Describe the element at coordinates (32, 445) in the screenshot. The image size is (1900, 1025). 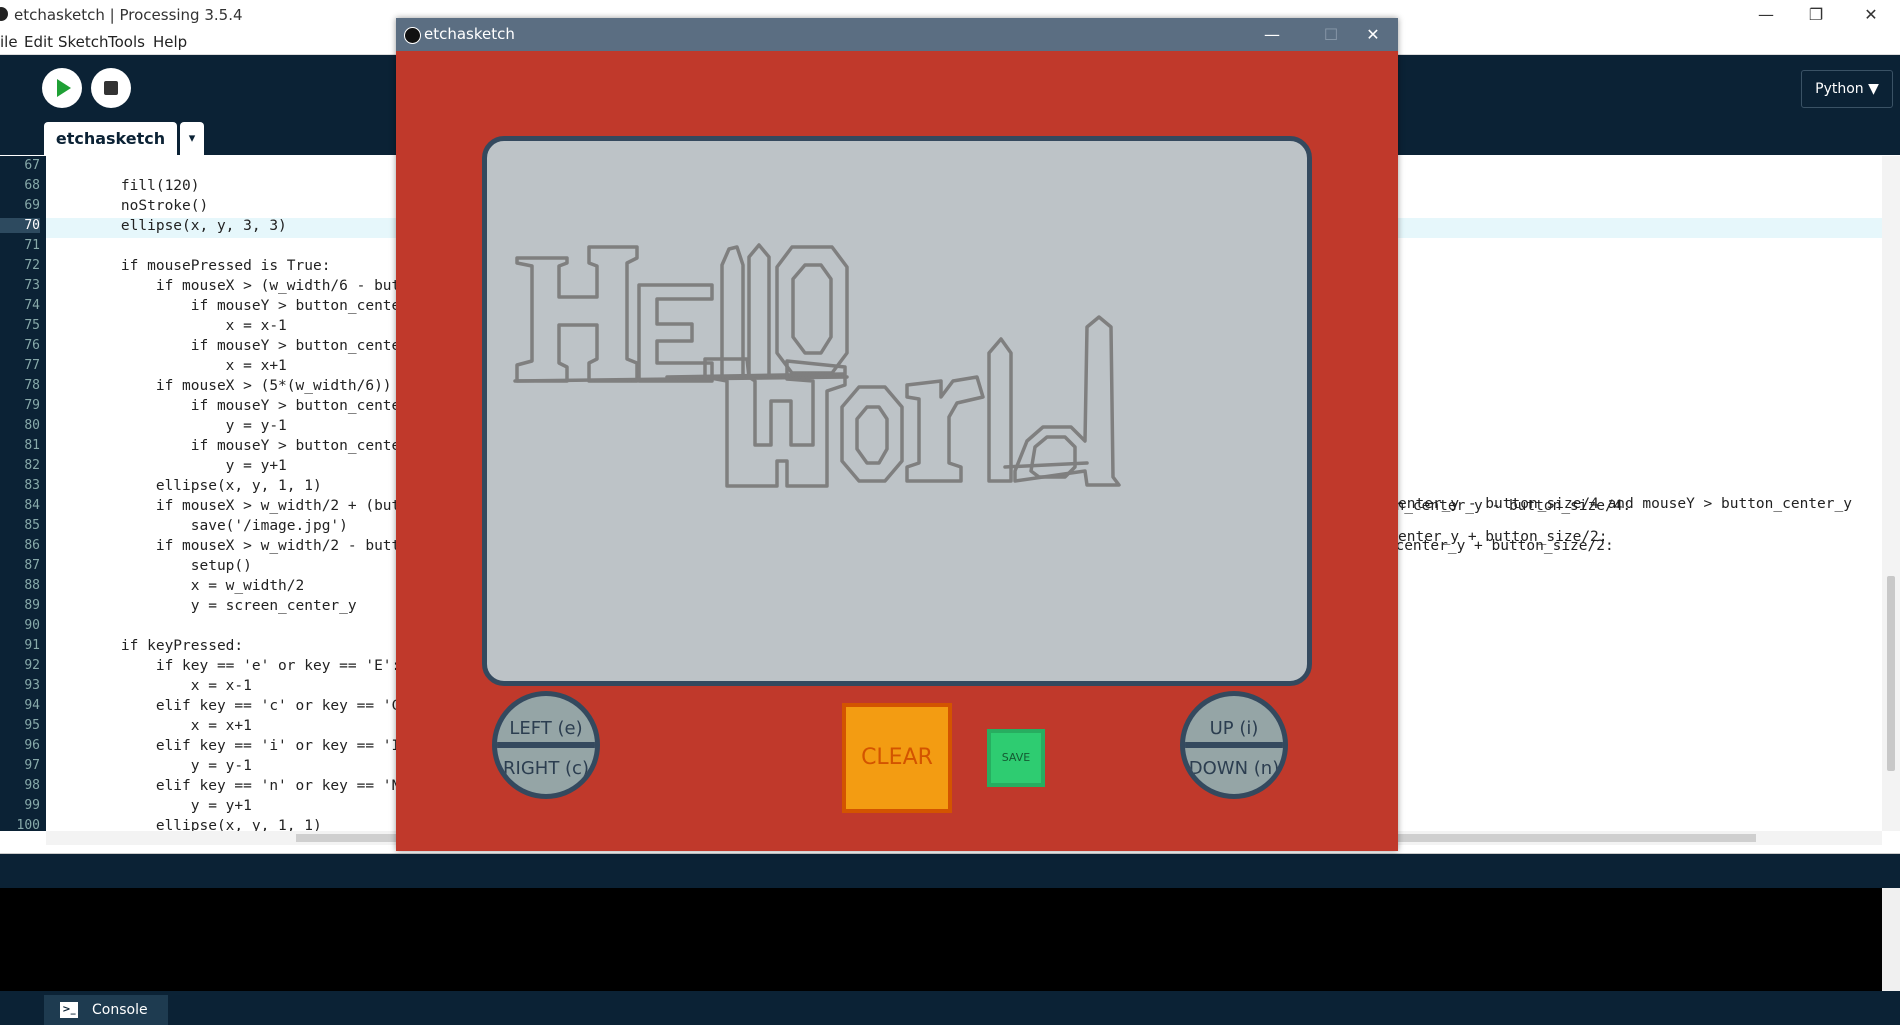
I see `line-number: 81` at that location.